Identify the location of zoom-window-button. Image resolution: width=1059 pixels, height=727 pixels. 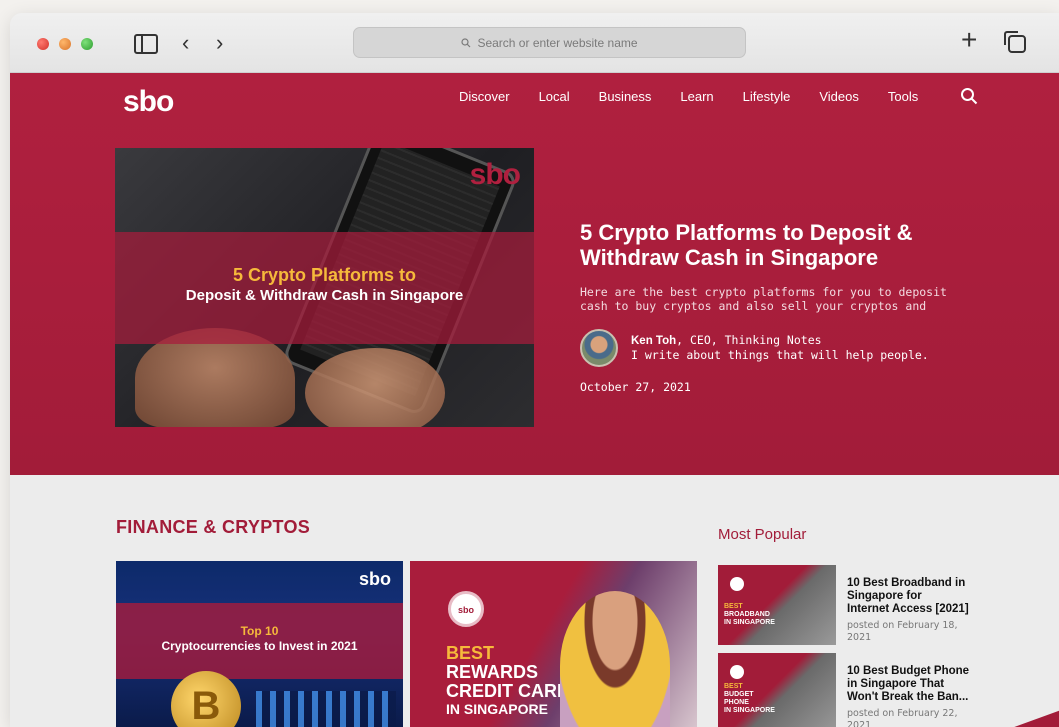
(87, 44).